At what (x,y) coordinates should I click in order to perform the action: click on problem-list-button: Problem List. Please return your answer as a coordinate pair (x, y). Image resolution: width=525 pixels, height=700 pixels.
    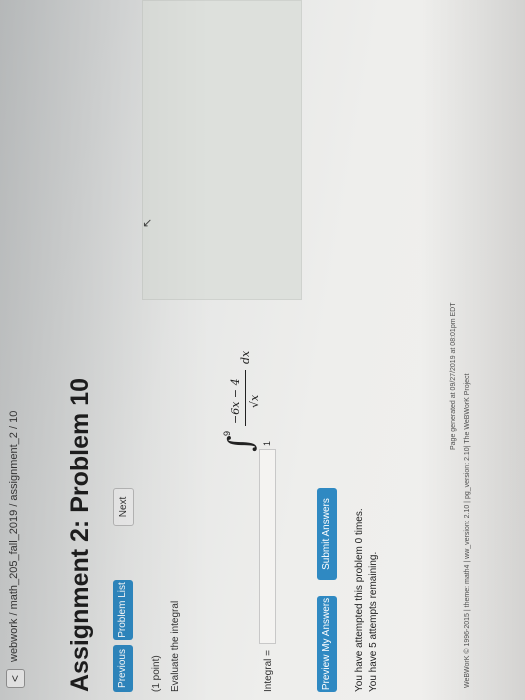
    Looking at the image, I should click on (123, 610).